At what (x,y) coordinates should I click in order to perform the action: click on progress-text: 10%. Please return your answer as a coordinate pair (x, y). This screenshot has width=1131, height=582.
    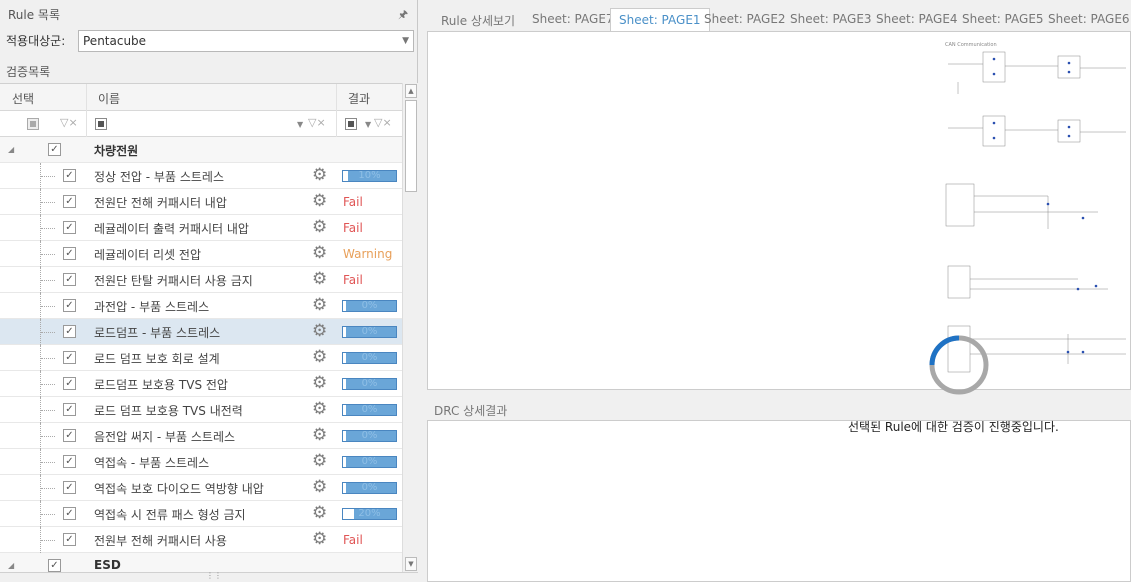
    Looking at the image, I should click on (369, 175).